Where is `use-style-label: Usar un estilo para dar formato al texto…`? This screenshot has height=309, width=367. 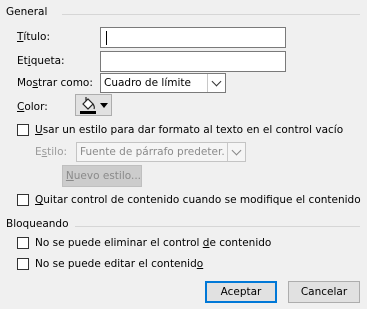
use-style-label: Usar un estilo para dar formato al texto… is located at coordinates (189, 130).